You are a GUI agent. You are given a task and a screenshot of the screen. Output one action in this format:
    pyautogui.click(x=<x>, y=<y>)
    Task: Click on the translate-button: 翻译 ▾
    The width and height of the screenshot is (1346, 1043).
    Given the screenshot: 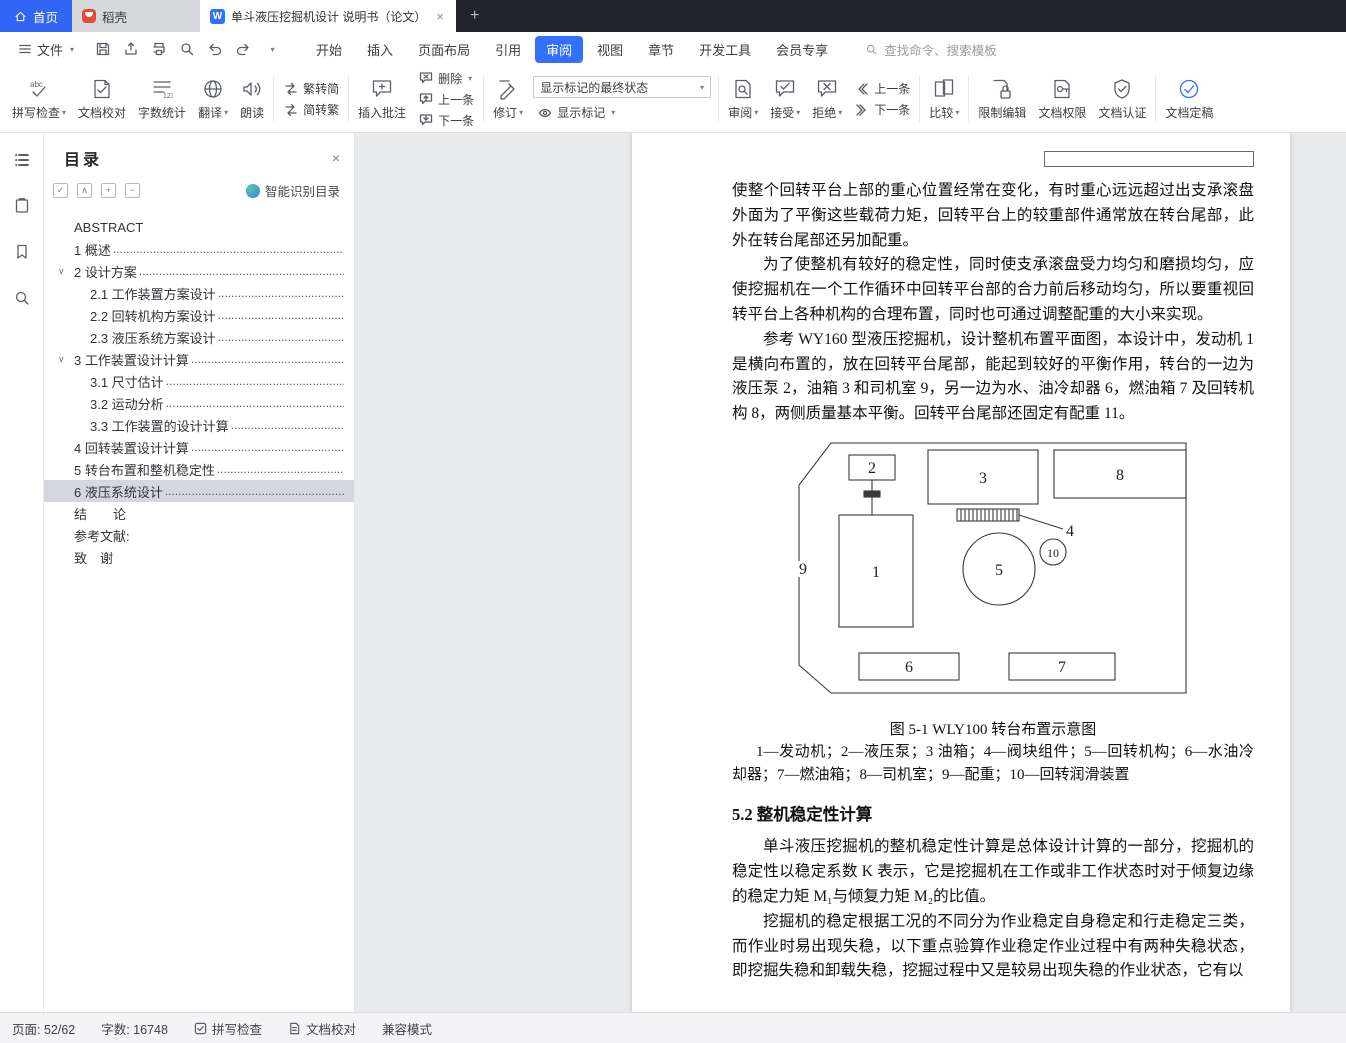 What is the action you would take?
    pyautogui.click(x=213, y=99)
    